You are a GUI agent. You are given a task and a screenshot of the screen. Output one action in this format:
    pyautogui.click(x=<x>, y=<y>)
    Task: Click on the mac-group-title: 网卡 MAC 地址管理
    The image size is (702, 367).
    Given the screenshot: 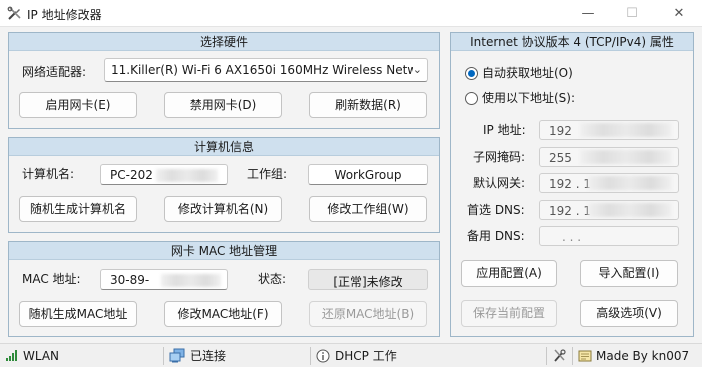 What is the action you would take?
    pyautogui.click(x=224, y=251)
    